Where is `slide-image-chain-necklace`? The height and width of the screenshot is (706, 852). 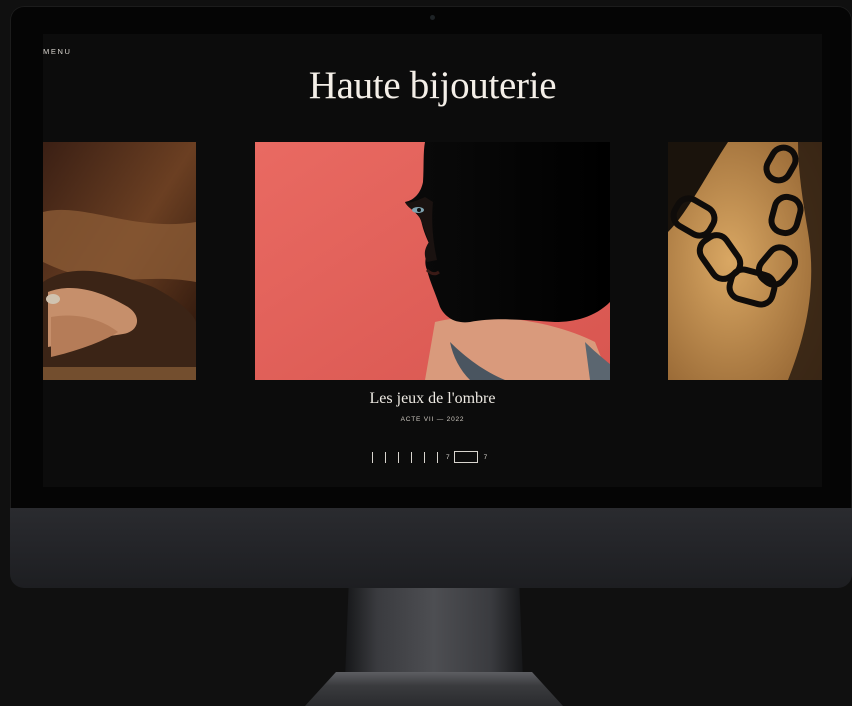
slide-image-chain-necklace is located at coordinates (745, 261).